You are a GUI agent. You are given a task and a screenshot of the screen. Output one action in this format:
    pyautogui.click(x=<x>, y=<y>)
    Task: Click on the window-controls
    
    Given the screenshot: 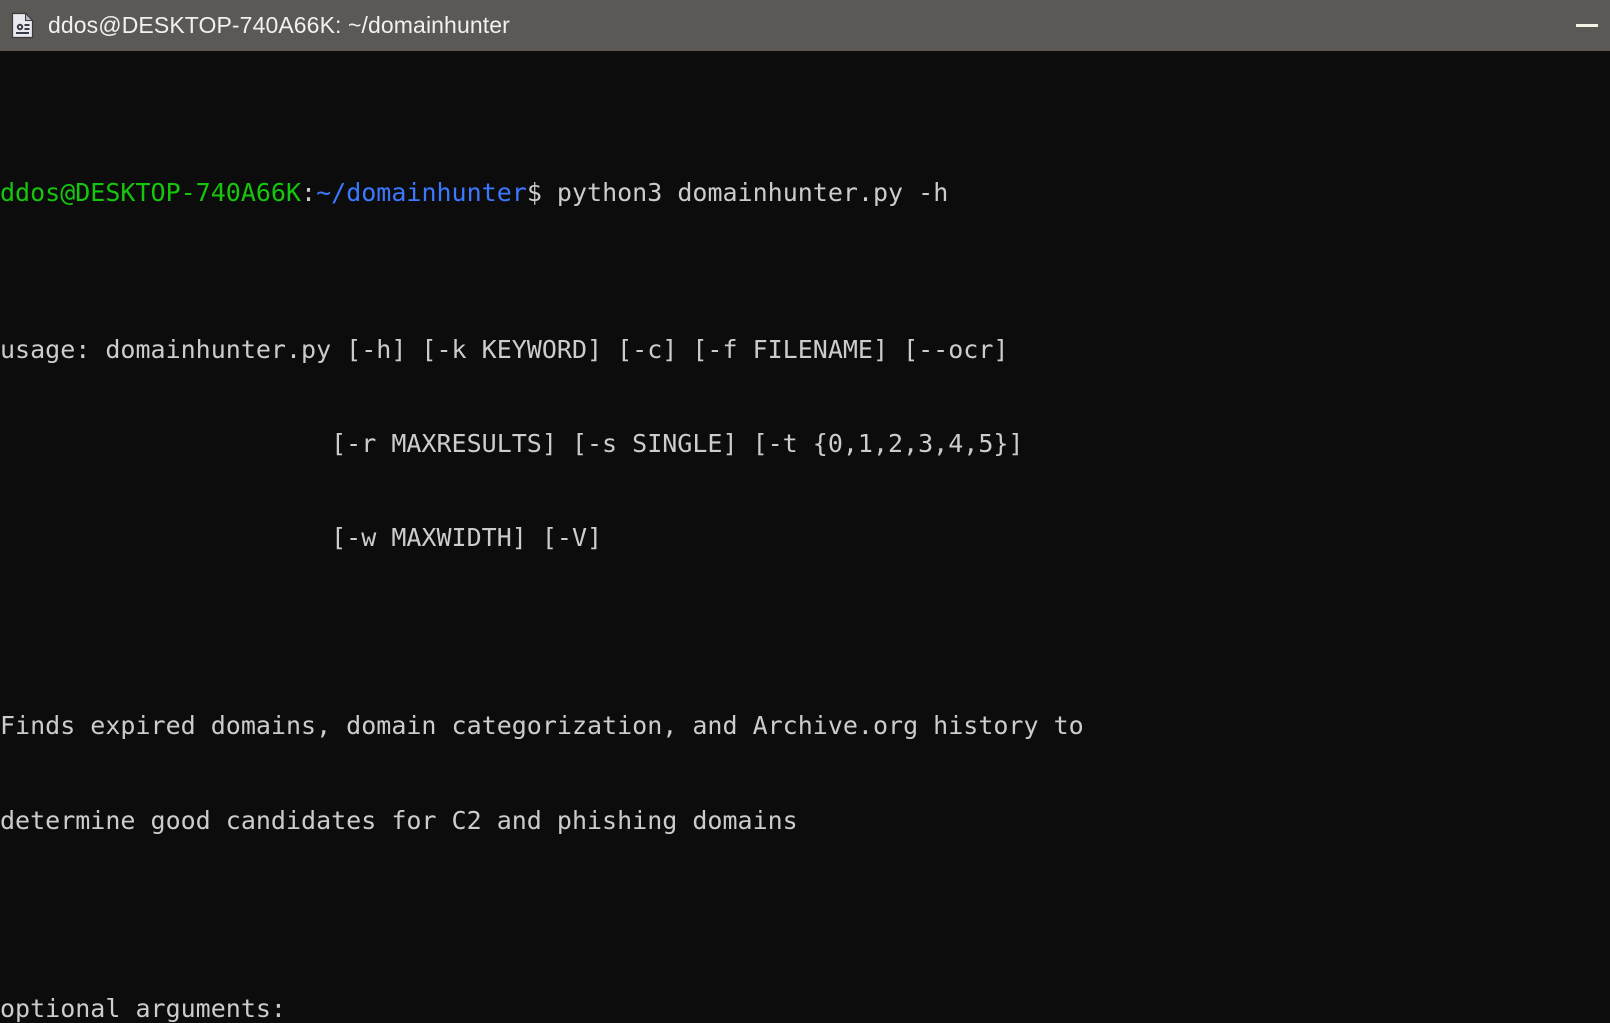 What is the action you would take?
    pyautogui.click(x=1587, y=25)
    